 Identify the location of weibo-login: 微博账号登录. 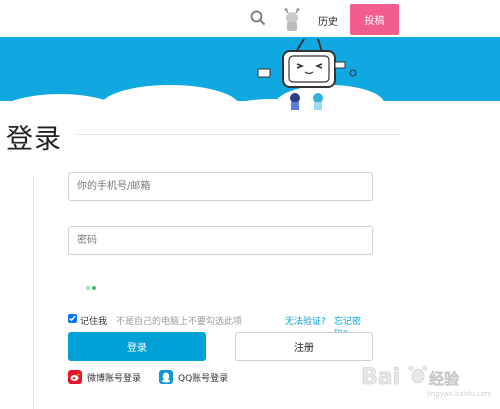
(104, 377).